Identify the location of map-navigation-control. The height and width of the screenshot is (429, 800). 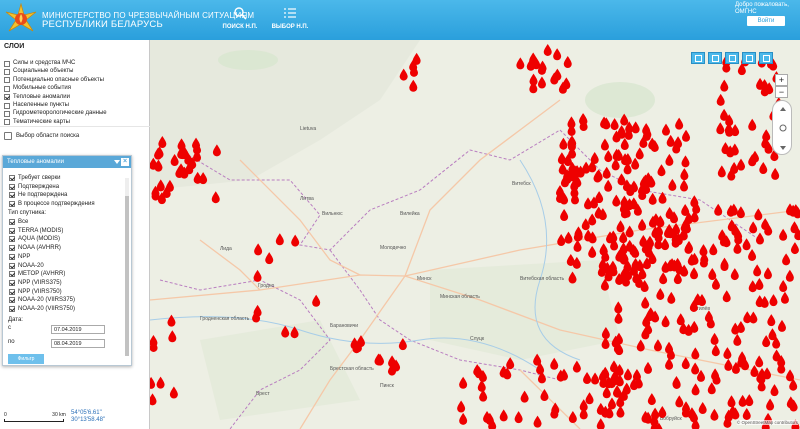
(782, 127).